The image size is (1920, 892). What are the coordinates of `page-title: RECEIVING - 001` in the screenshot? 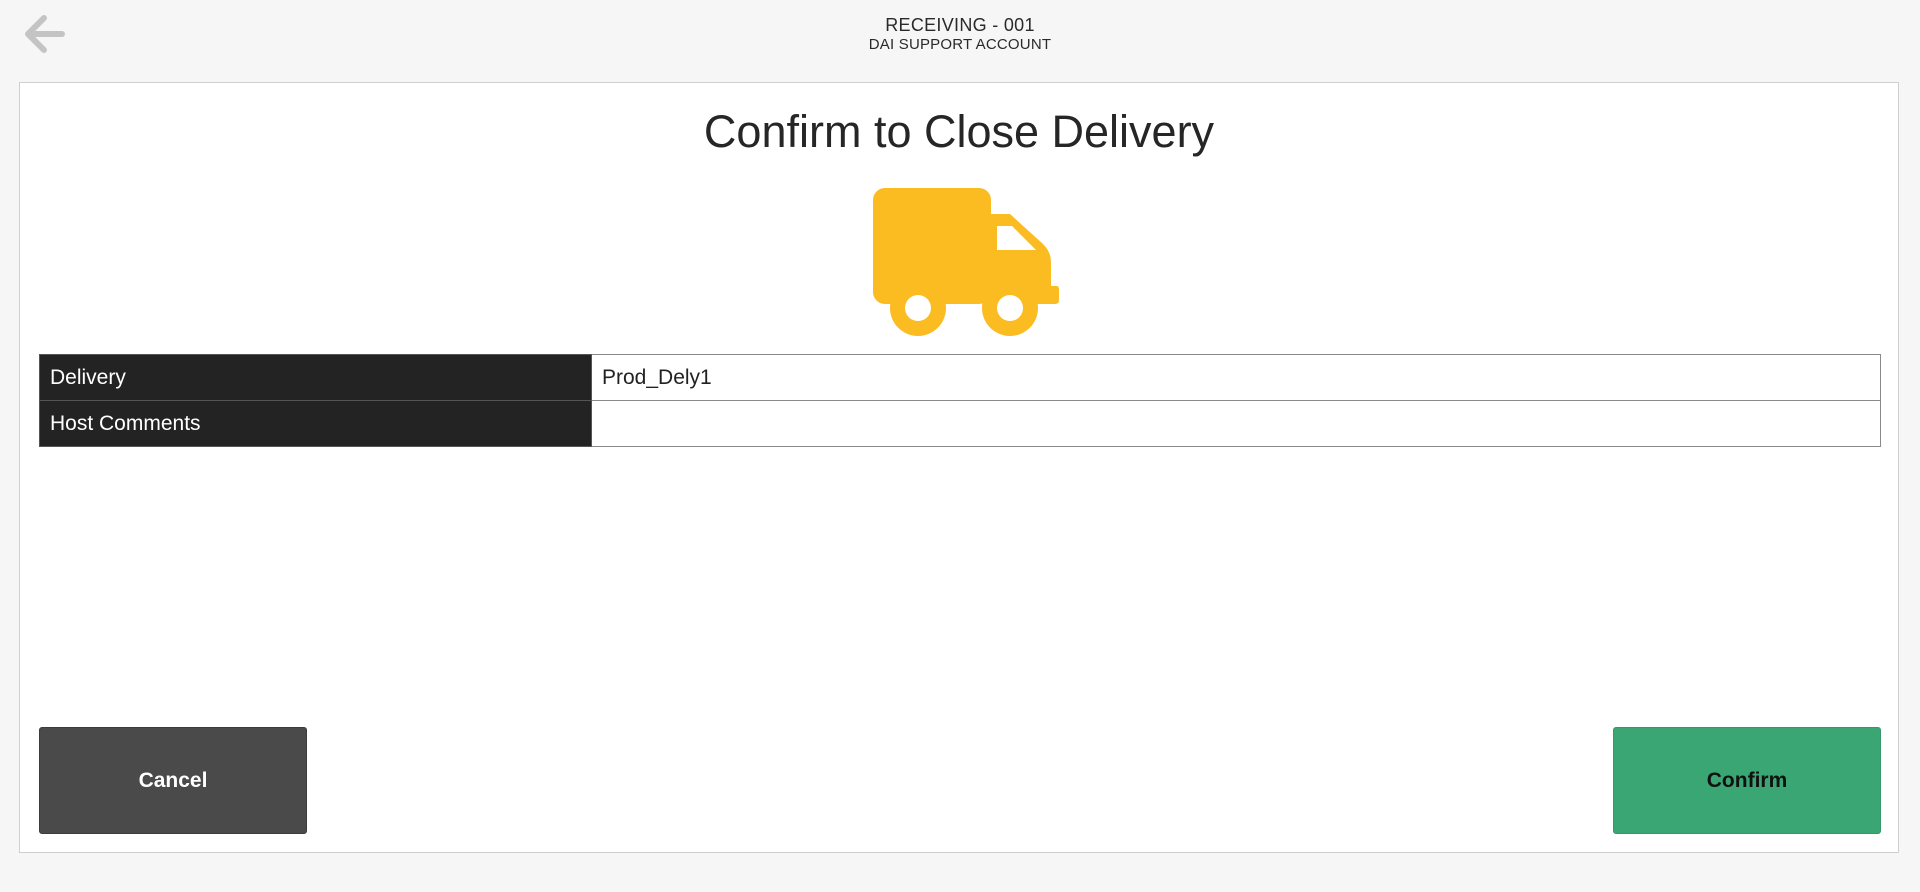 It's located at (960, 25).